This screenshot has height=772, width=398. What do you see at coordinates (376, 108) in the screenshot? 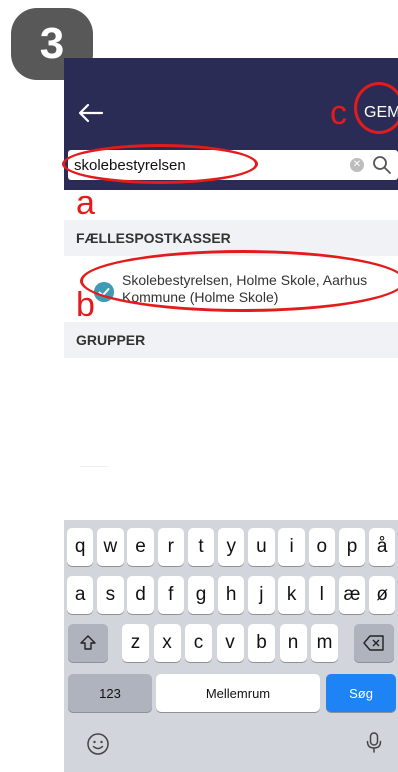
I see `annotation-ellipse-save` at bounding box center [376, 108].